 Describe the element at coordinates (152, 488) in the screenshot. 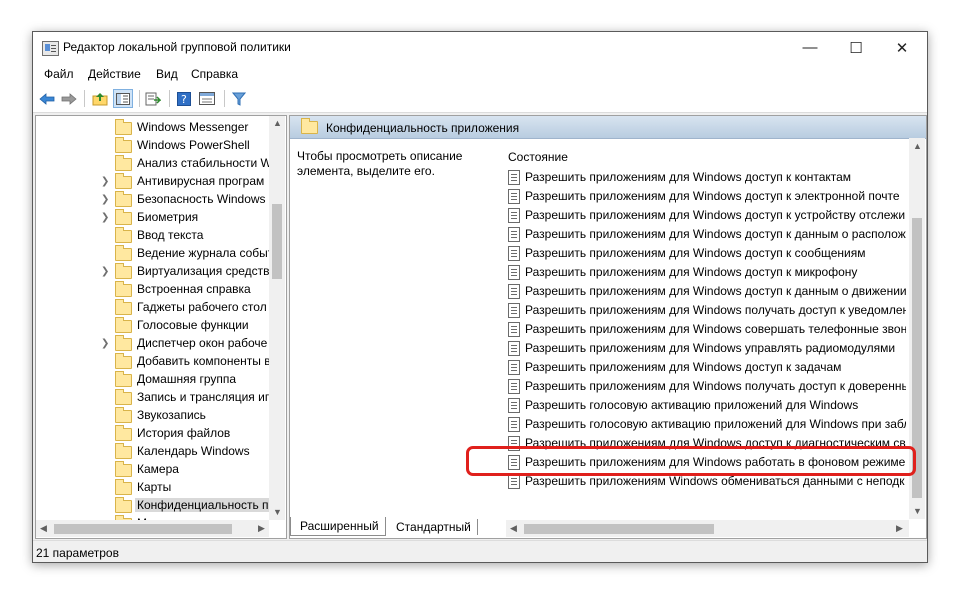

I see `tree-item: Карты` at that location.